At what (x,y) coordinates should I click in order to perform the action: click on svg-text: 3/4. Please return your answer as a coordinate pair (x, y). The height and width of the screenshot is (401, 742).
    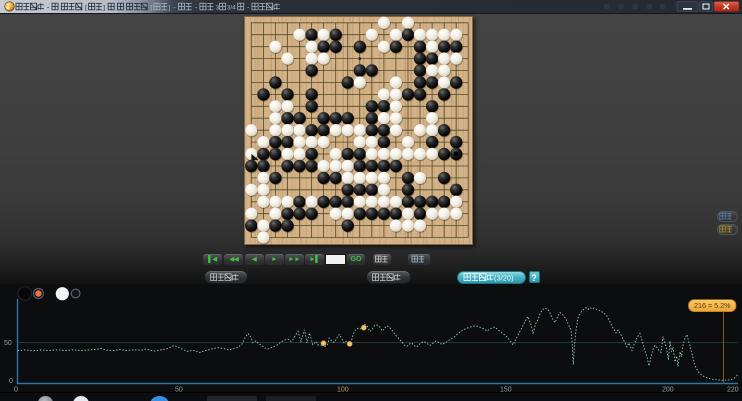
    Looking at the image, I should click on (231, 7).